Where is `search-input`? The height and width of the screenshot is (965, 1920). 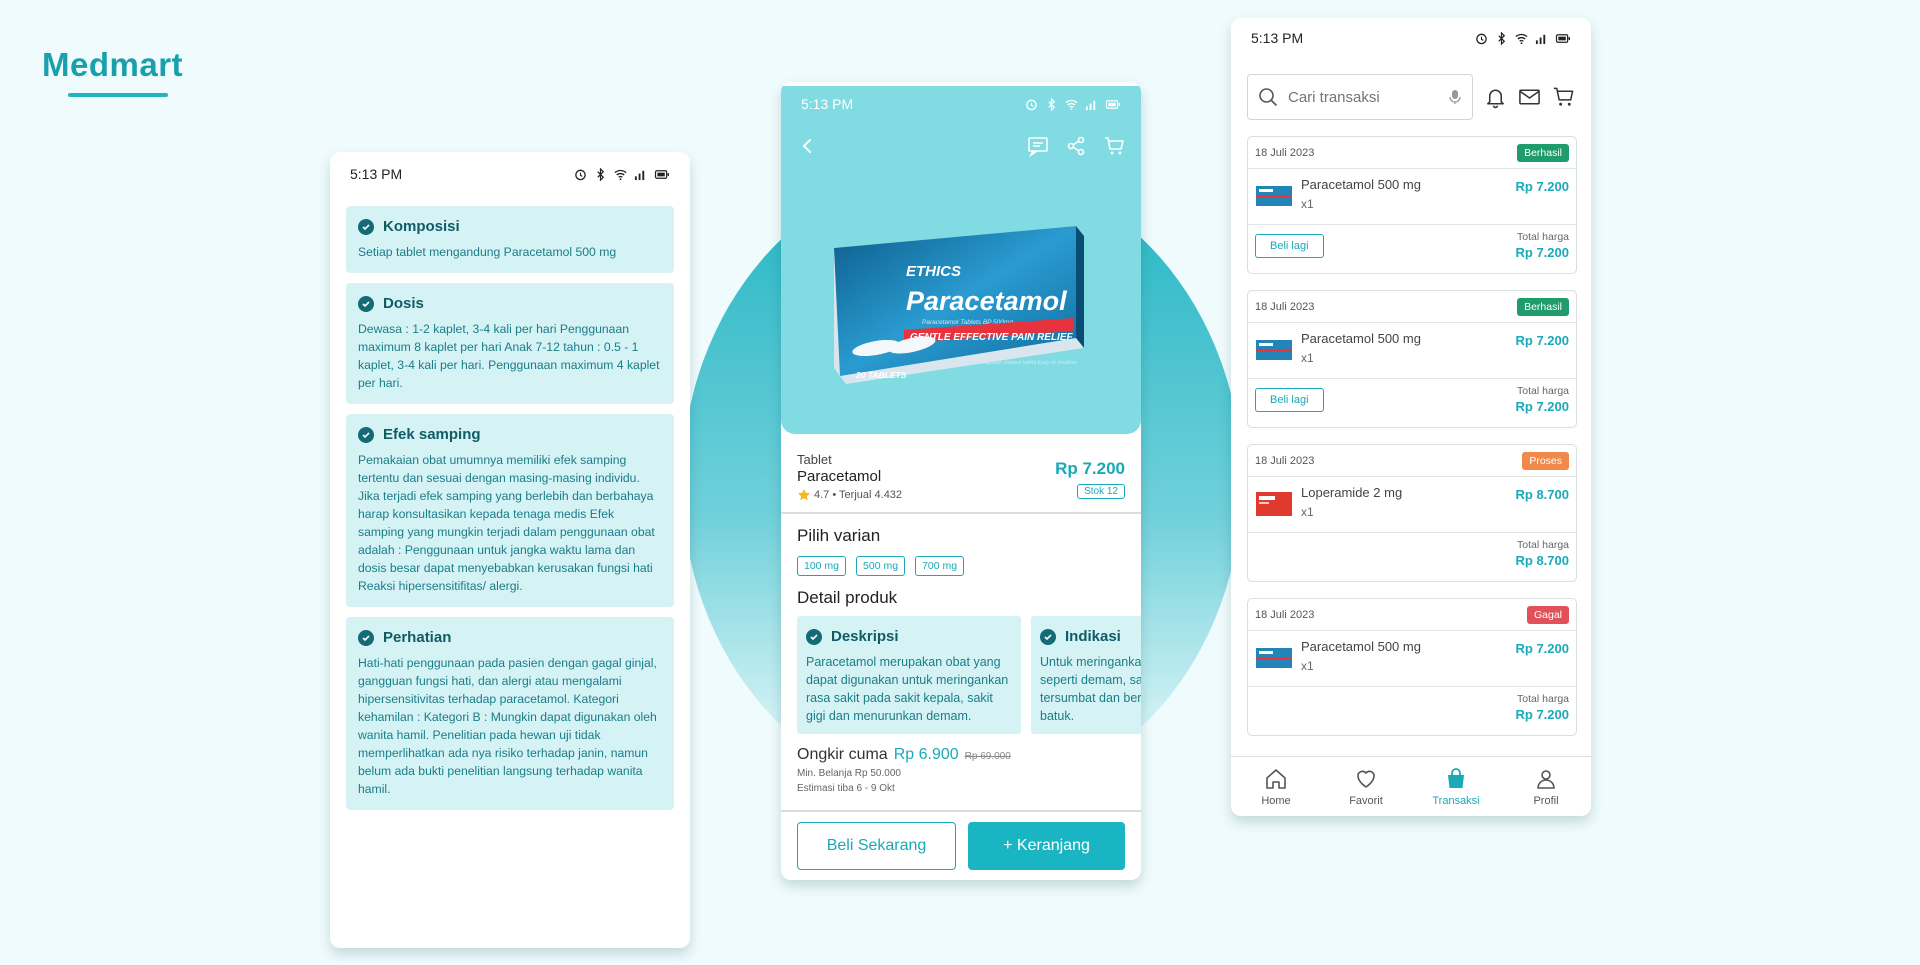 search-input is located at coordinates (1363, 97).